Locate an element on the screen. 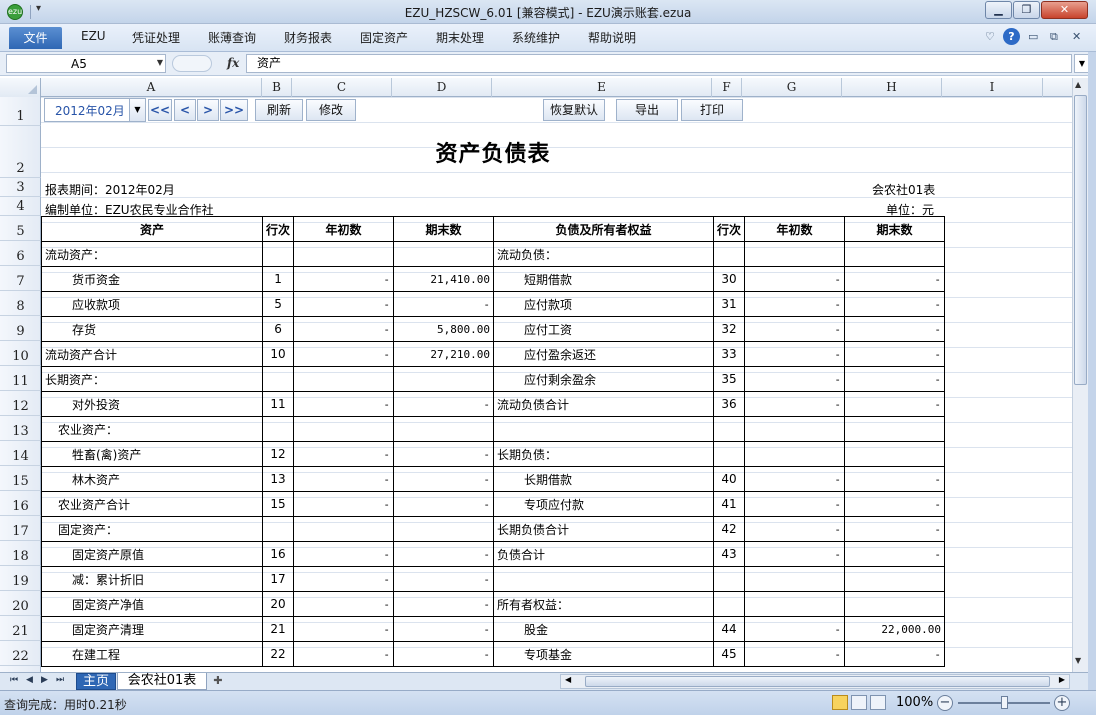  select-all-corner is located at coordinates (20, 87).